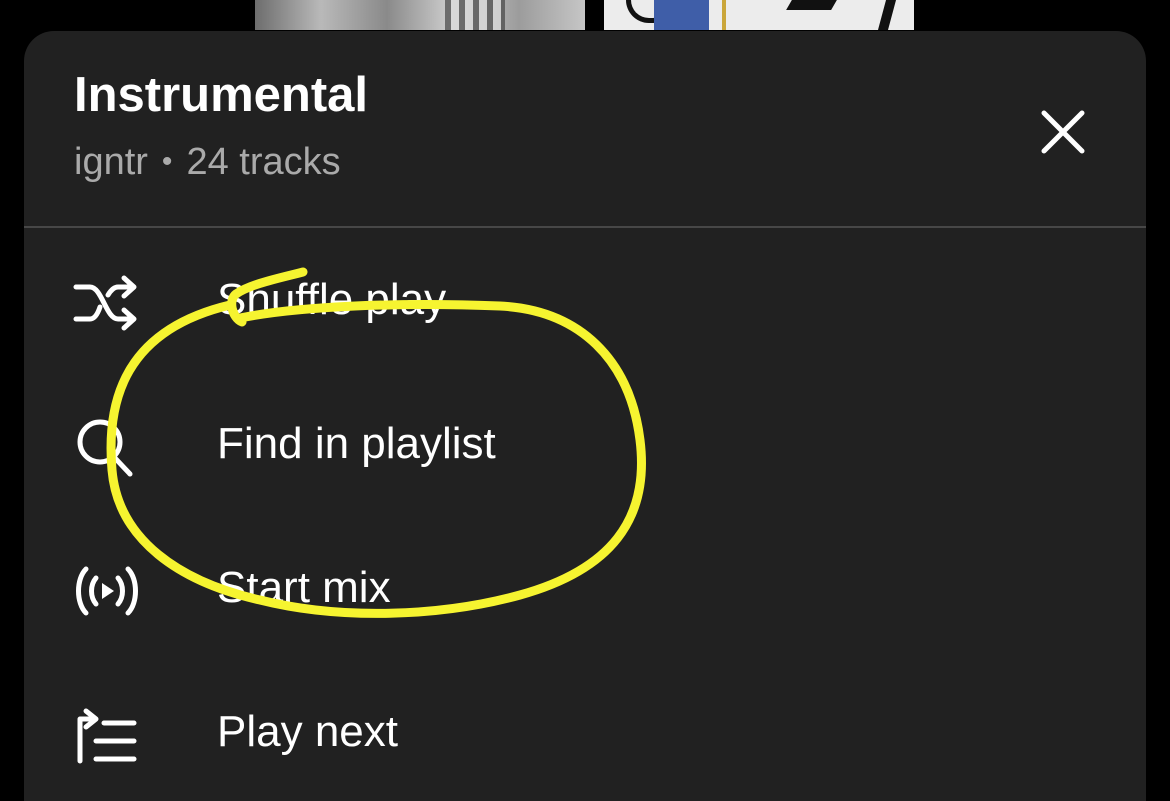 The width and height of the screenshot is (1170, 801). I want to click on menu-item-label: Shuffle play, so click(332, 299).